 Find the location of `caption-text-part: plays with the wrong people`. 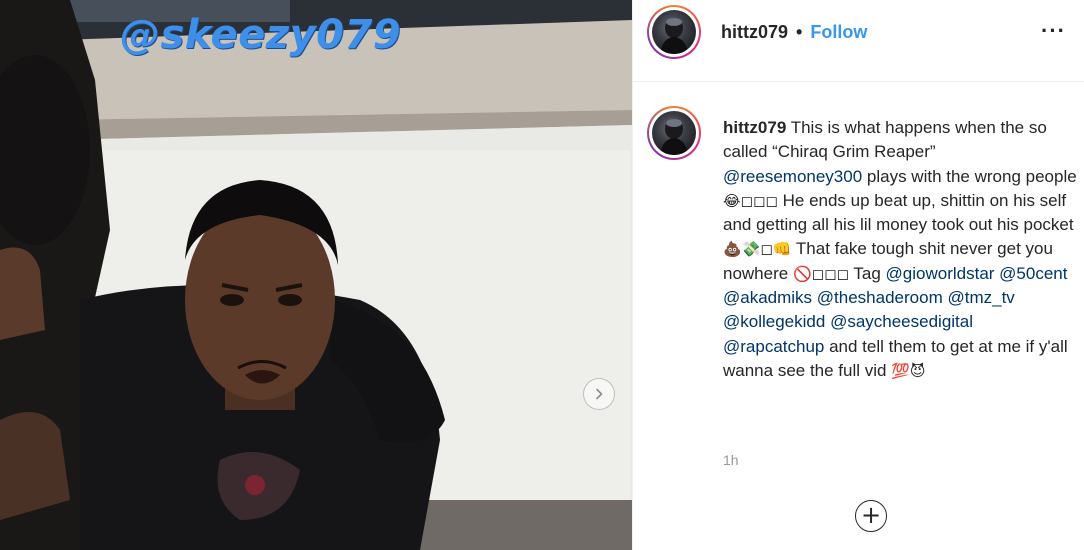

caption-text-part: plays with the wrong people is located at coordinates (969, 176).